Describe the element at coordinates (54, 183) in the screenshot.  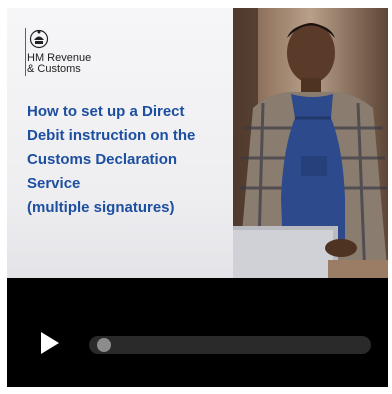
I see `title-line: Service` at that location.